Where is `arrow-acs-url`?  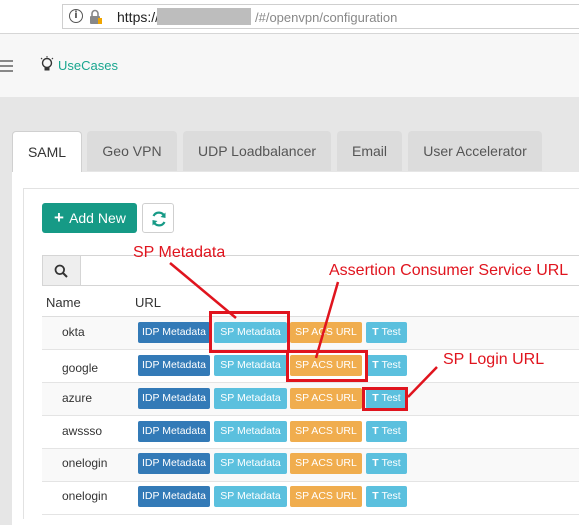
arrow-acs-url is located at coordinates (327, 320).